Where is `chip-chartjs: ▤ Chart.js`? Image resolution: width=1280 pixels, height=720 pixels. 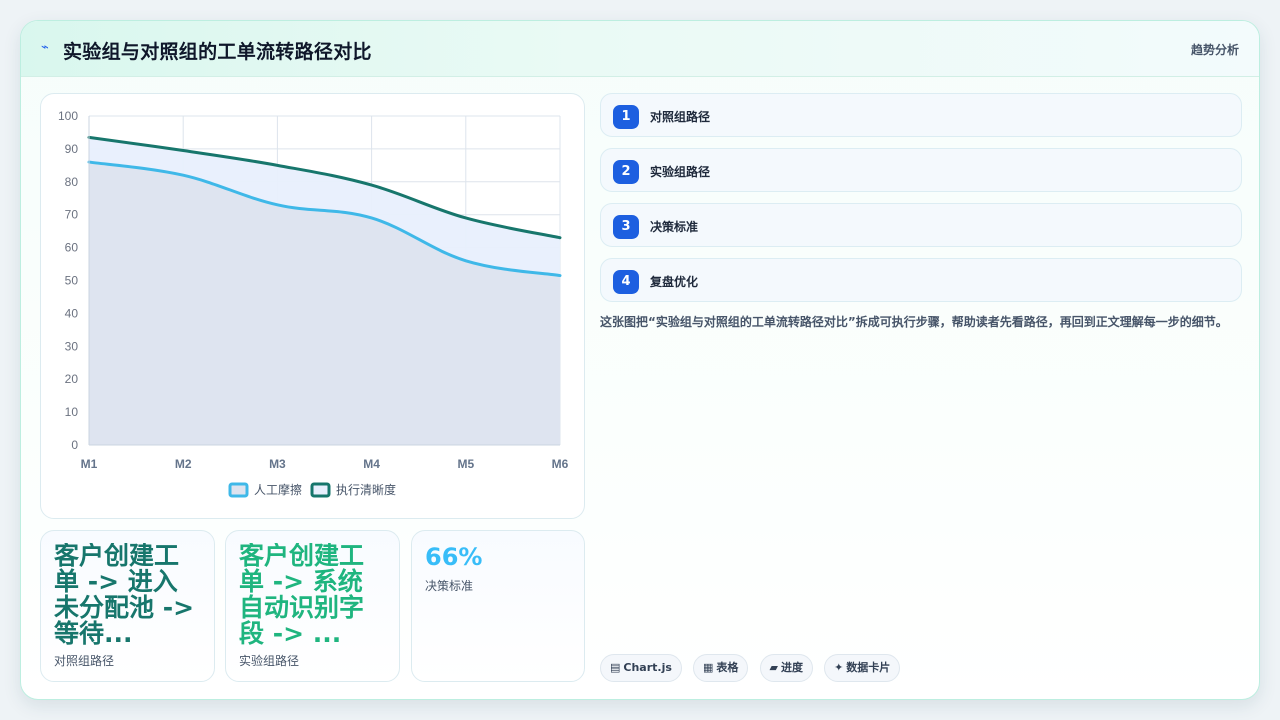 chip-chartjs: ▤ Chart.js is located at coordinates (641, 668).